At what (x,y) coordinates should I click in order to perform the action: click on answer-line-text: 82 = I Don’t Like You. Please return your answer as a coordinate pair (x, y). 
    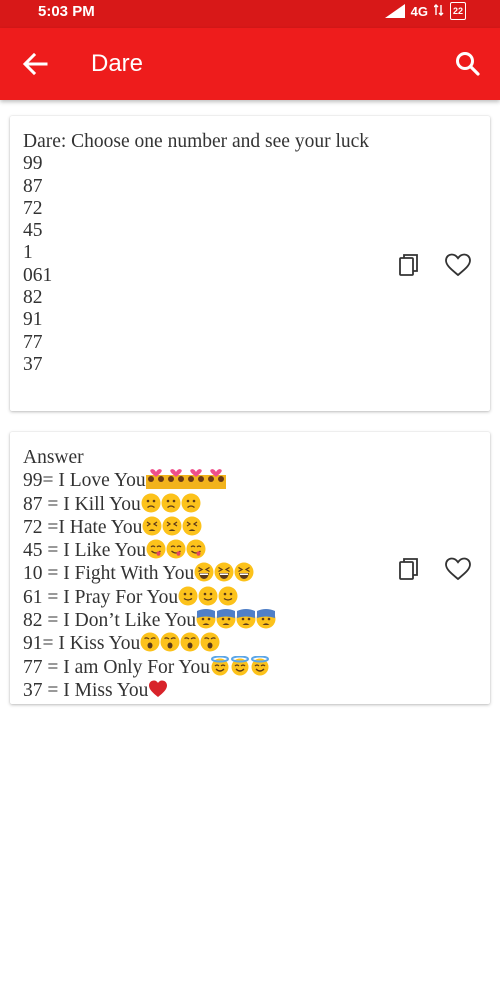
    Looking at the image, I should click on (110, 621).